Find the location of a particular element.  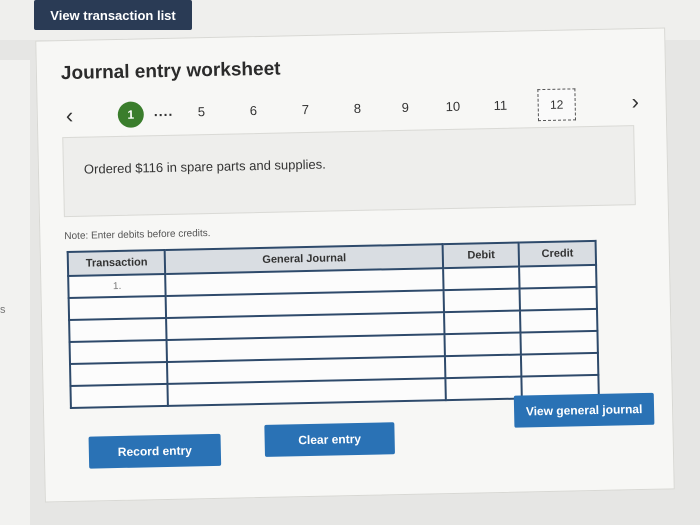

general-journal-field is located at coordinates (307, 392).